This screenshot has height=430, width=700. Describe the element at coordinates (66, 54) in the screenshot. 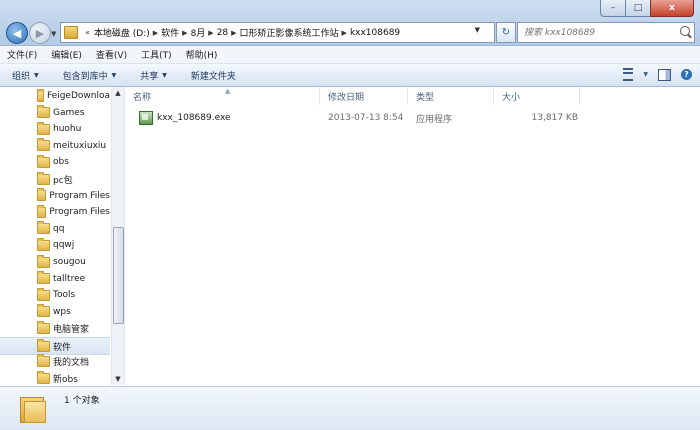

I see `menu-edit: 编辑(E)` at that location.